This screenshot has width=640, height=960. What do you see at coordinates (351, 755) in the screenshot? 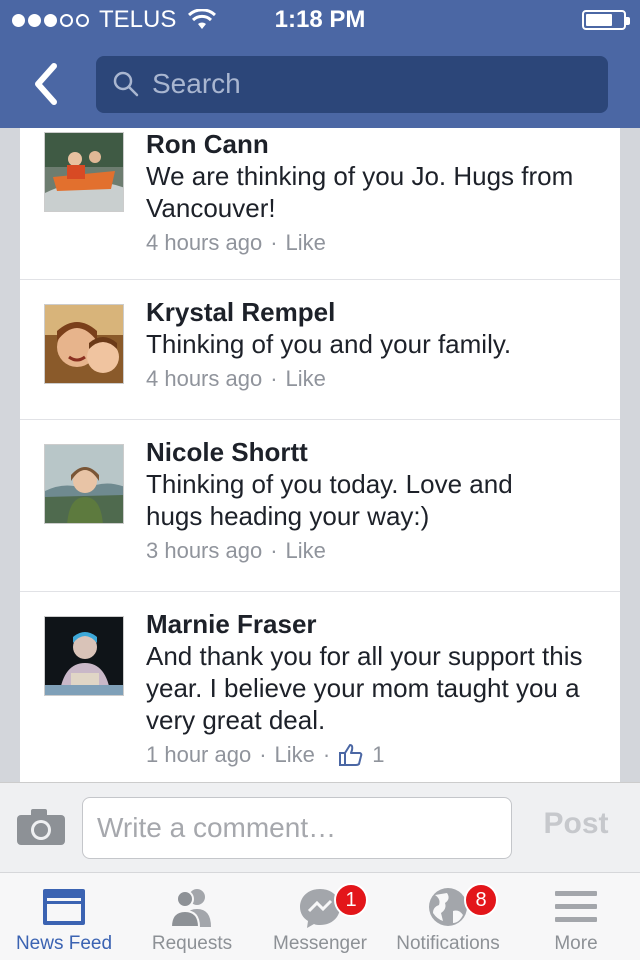
I see `thumbs-up-icon` at bounding box center [351, 755].